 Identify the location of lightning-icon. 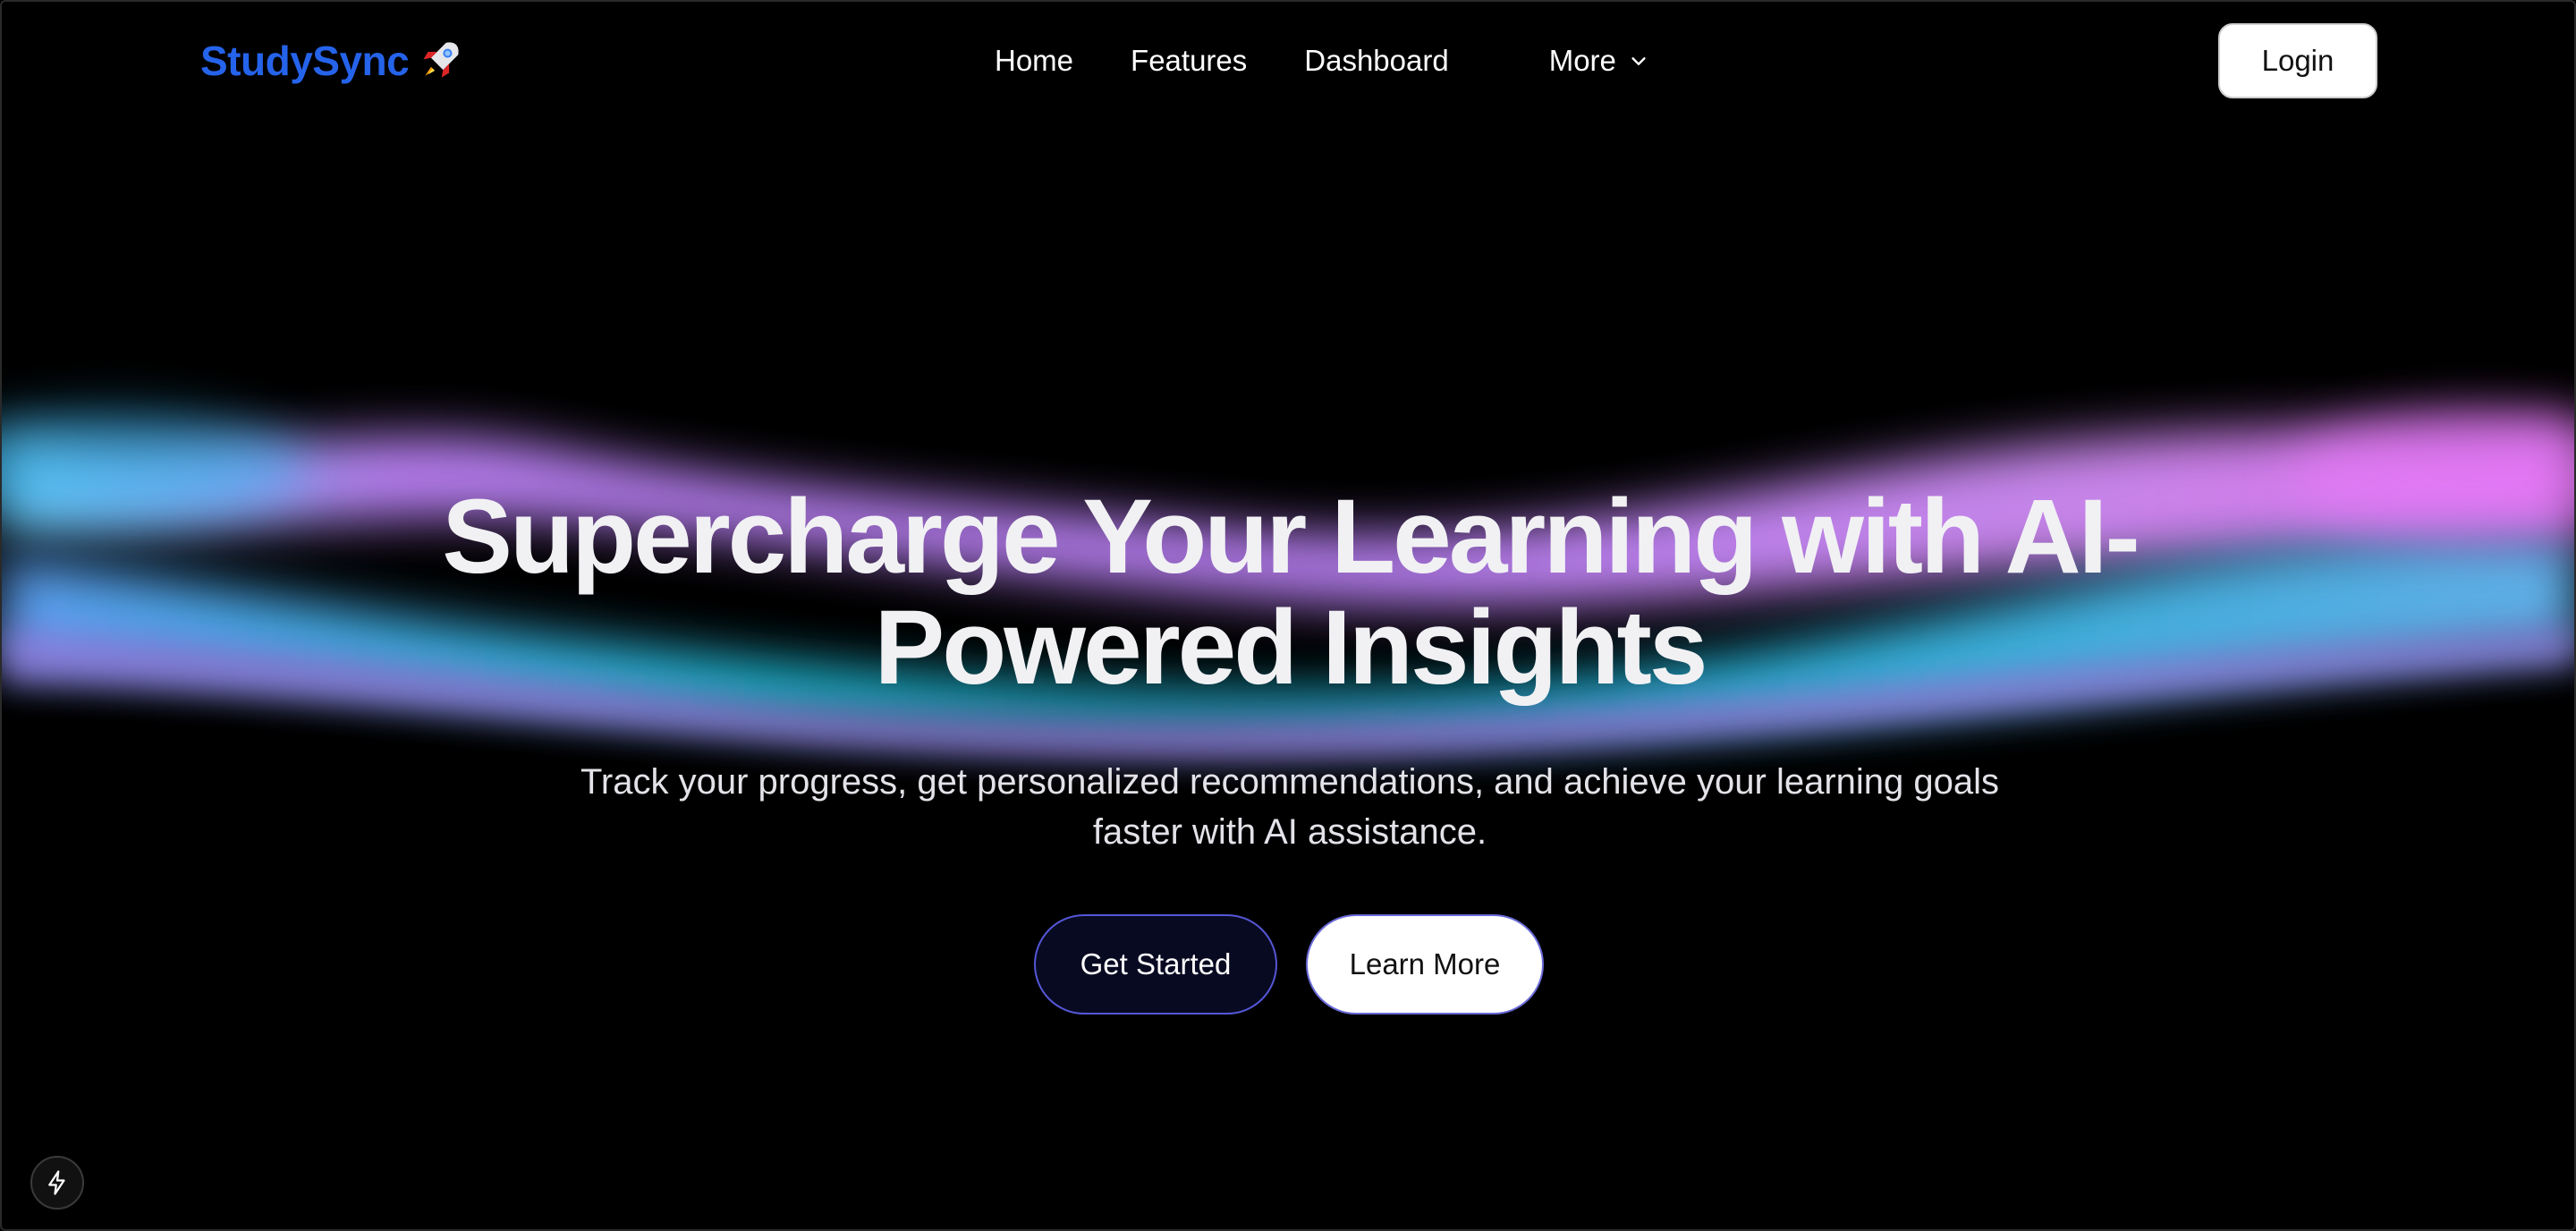
(56, 1182).